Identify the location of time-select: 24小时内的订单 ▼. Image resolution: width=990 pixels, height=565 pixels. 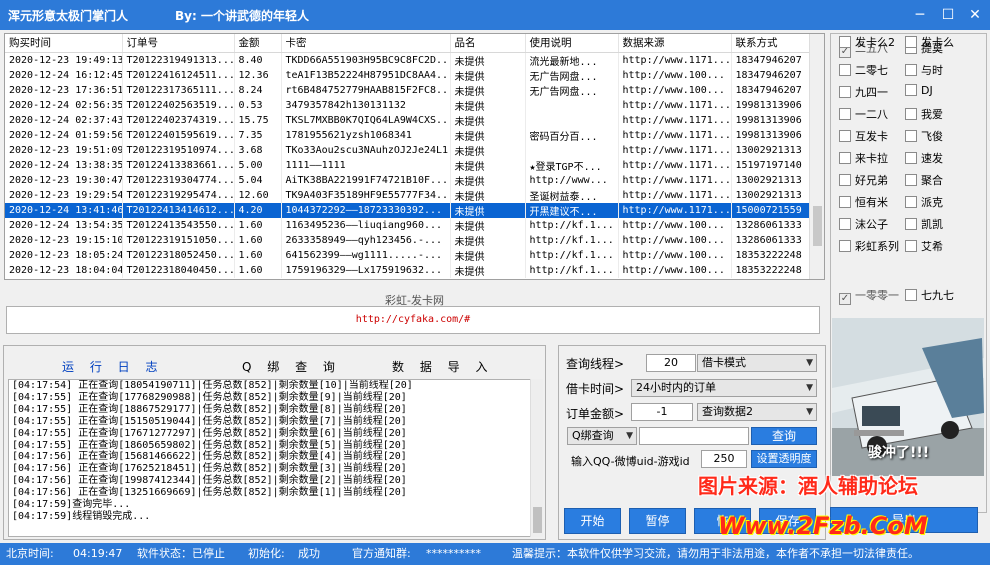
(724, 388).